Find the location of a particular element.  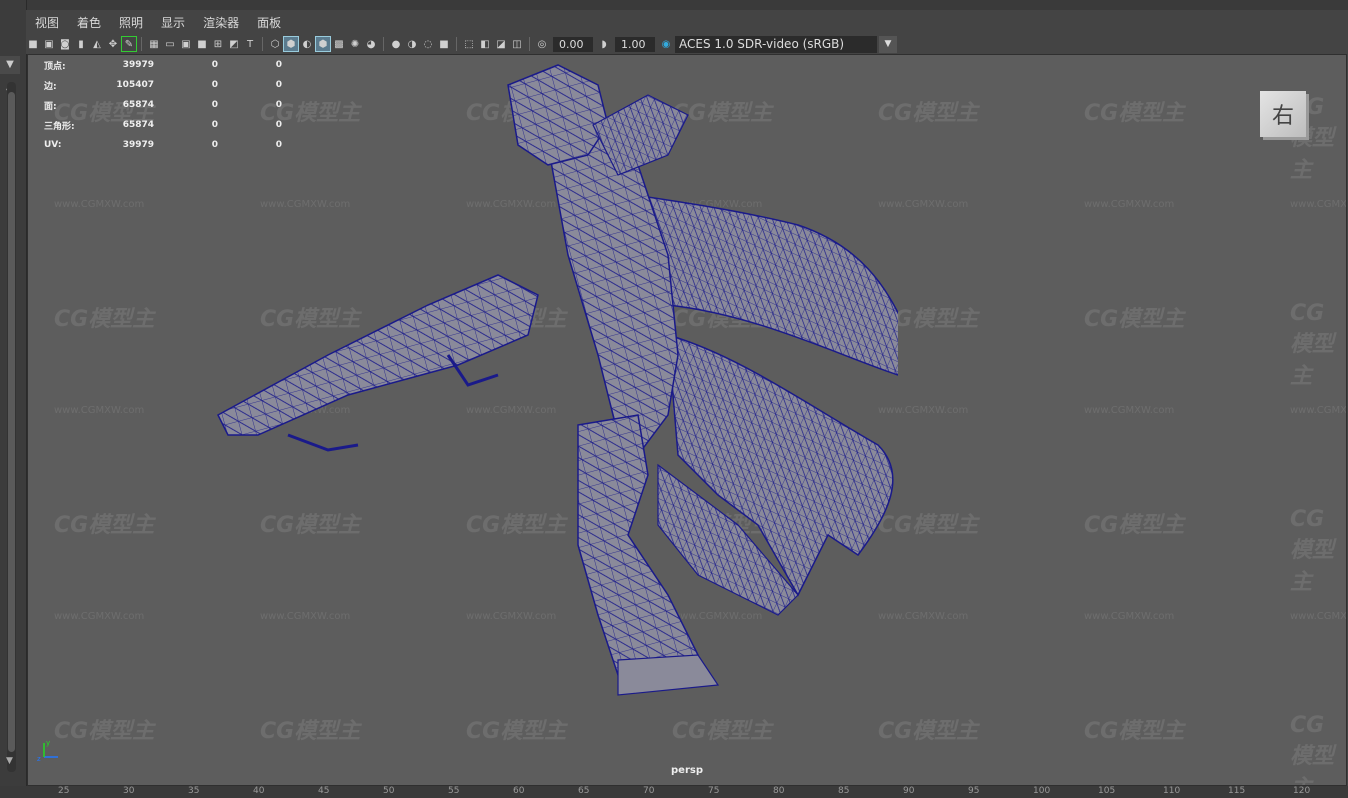

motion-blur-icon: ◑ is located at coordinates (412, 44).